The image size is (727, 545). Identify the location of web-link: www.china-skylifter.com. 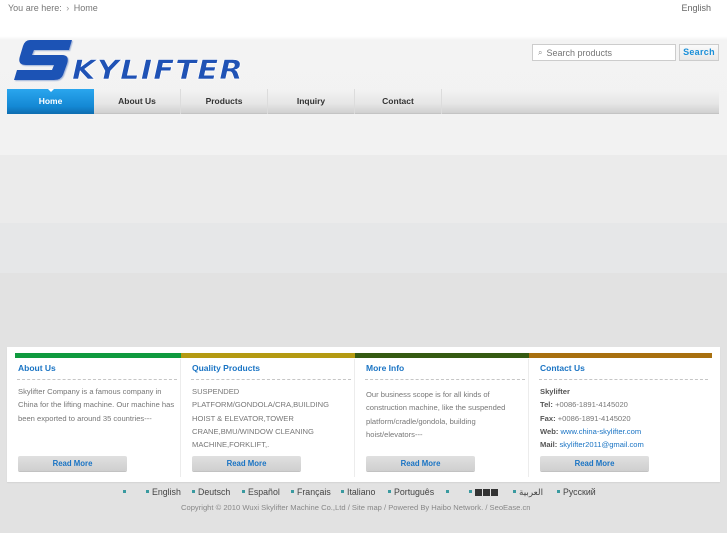
(601, 431).